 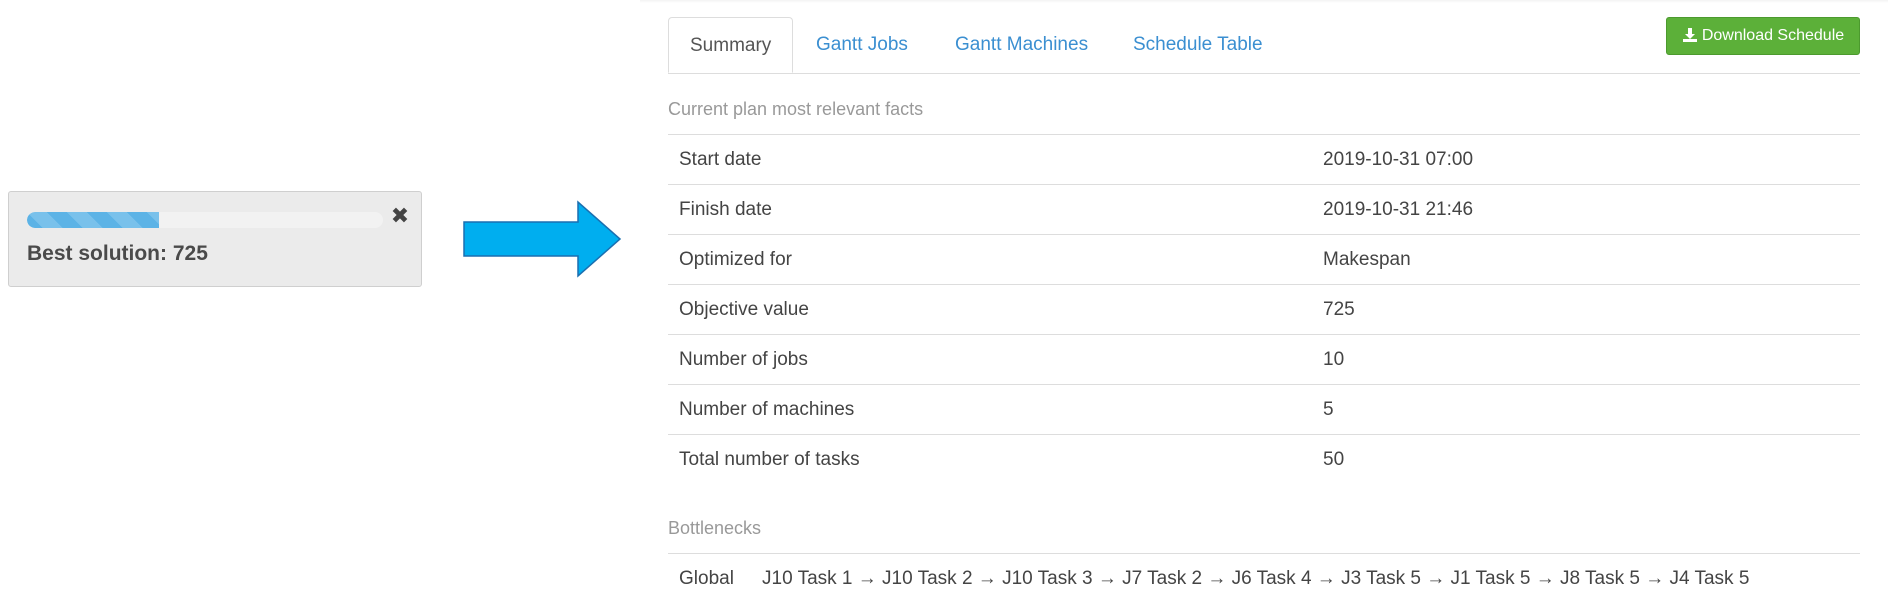 What do you see at coordinates (744, 309) in the screenshot?
I see `fact-label: Objective value` at bounding box center [744, 309].